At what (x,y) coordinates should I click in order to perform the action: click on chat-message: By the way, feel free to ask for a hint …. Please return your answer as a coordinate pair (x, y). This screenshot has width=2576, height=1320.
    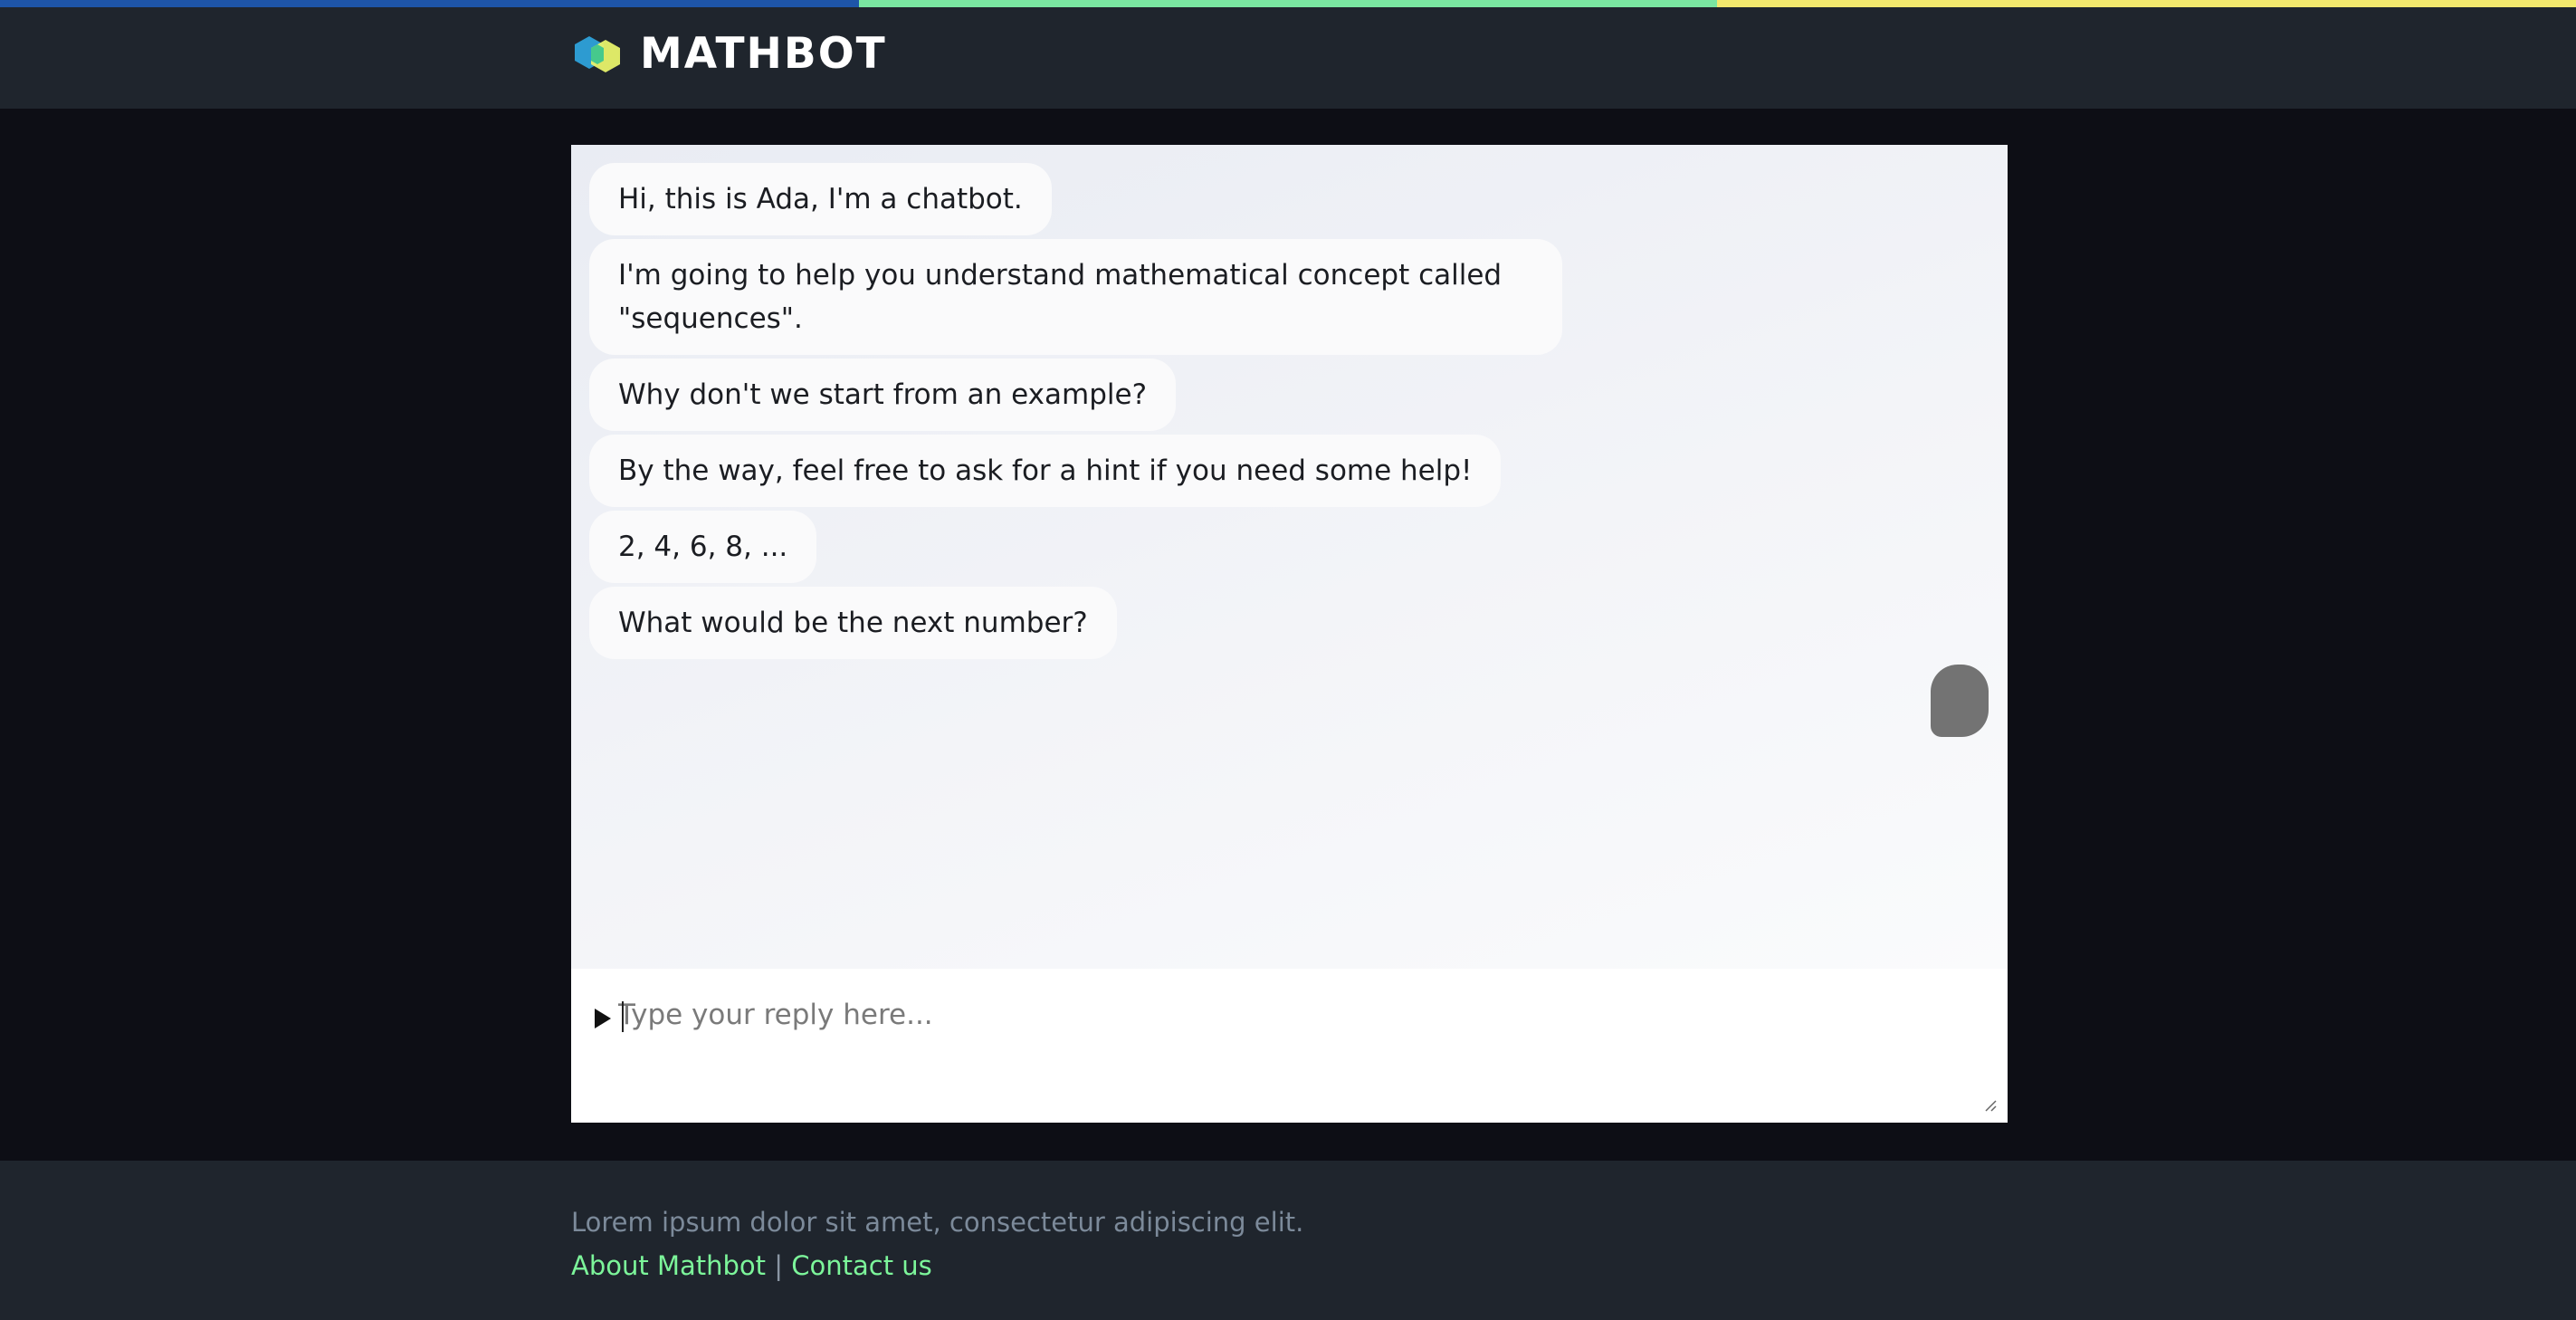
    Looking at the image, I should click on (1046, 471).